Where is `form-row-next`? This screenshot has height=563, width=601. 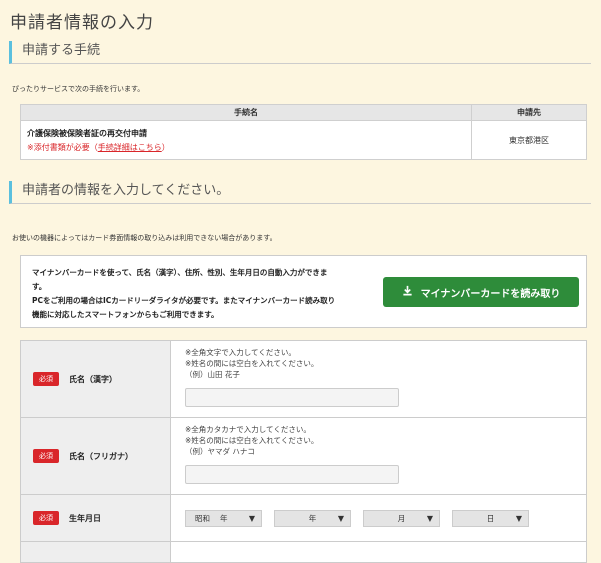 form-row-next is located at coordinates (303, 552).